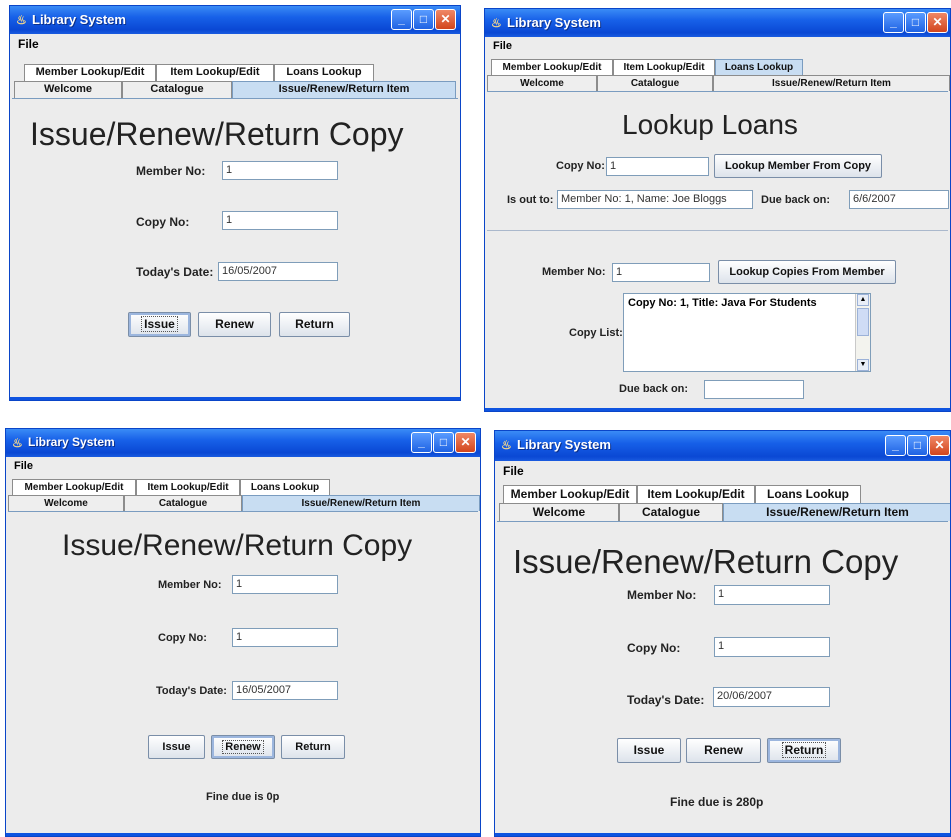 The height and width of the screenshot is (837, 951). I want to click on scroll-thumb, so click(863, 322).